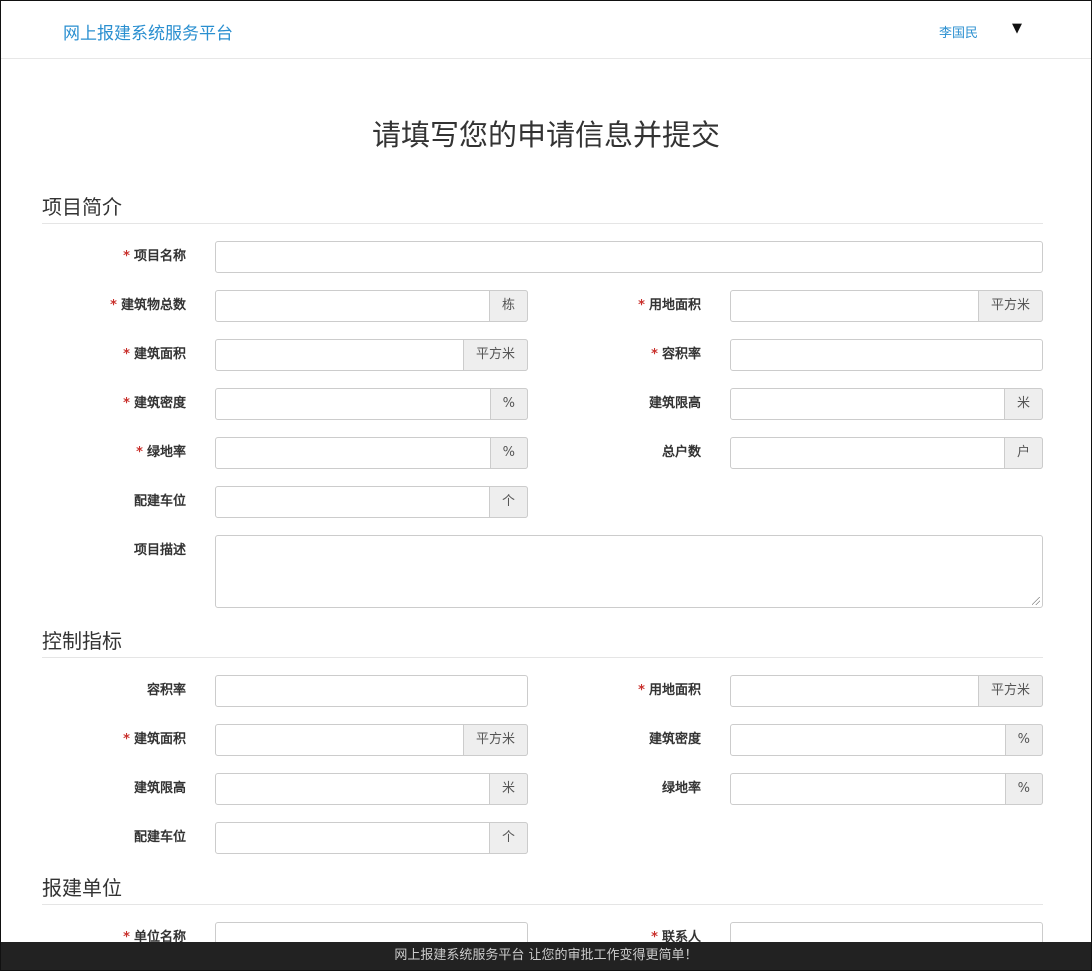 This screenshot has width=1092, height=971. I want to click on control-parking-input: 个, so click(371, 838).